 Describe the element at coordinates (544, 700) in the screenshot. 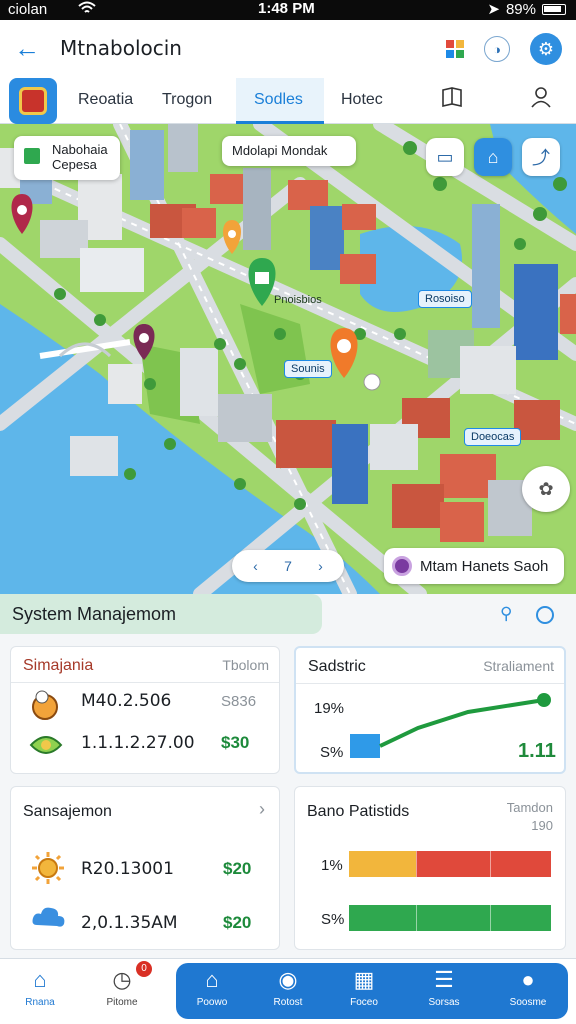

I see `trend-point` at that location.